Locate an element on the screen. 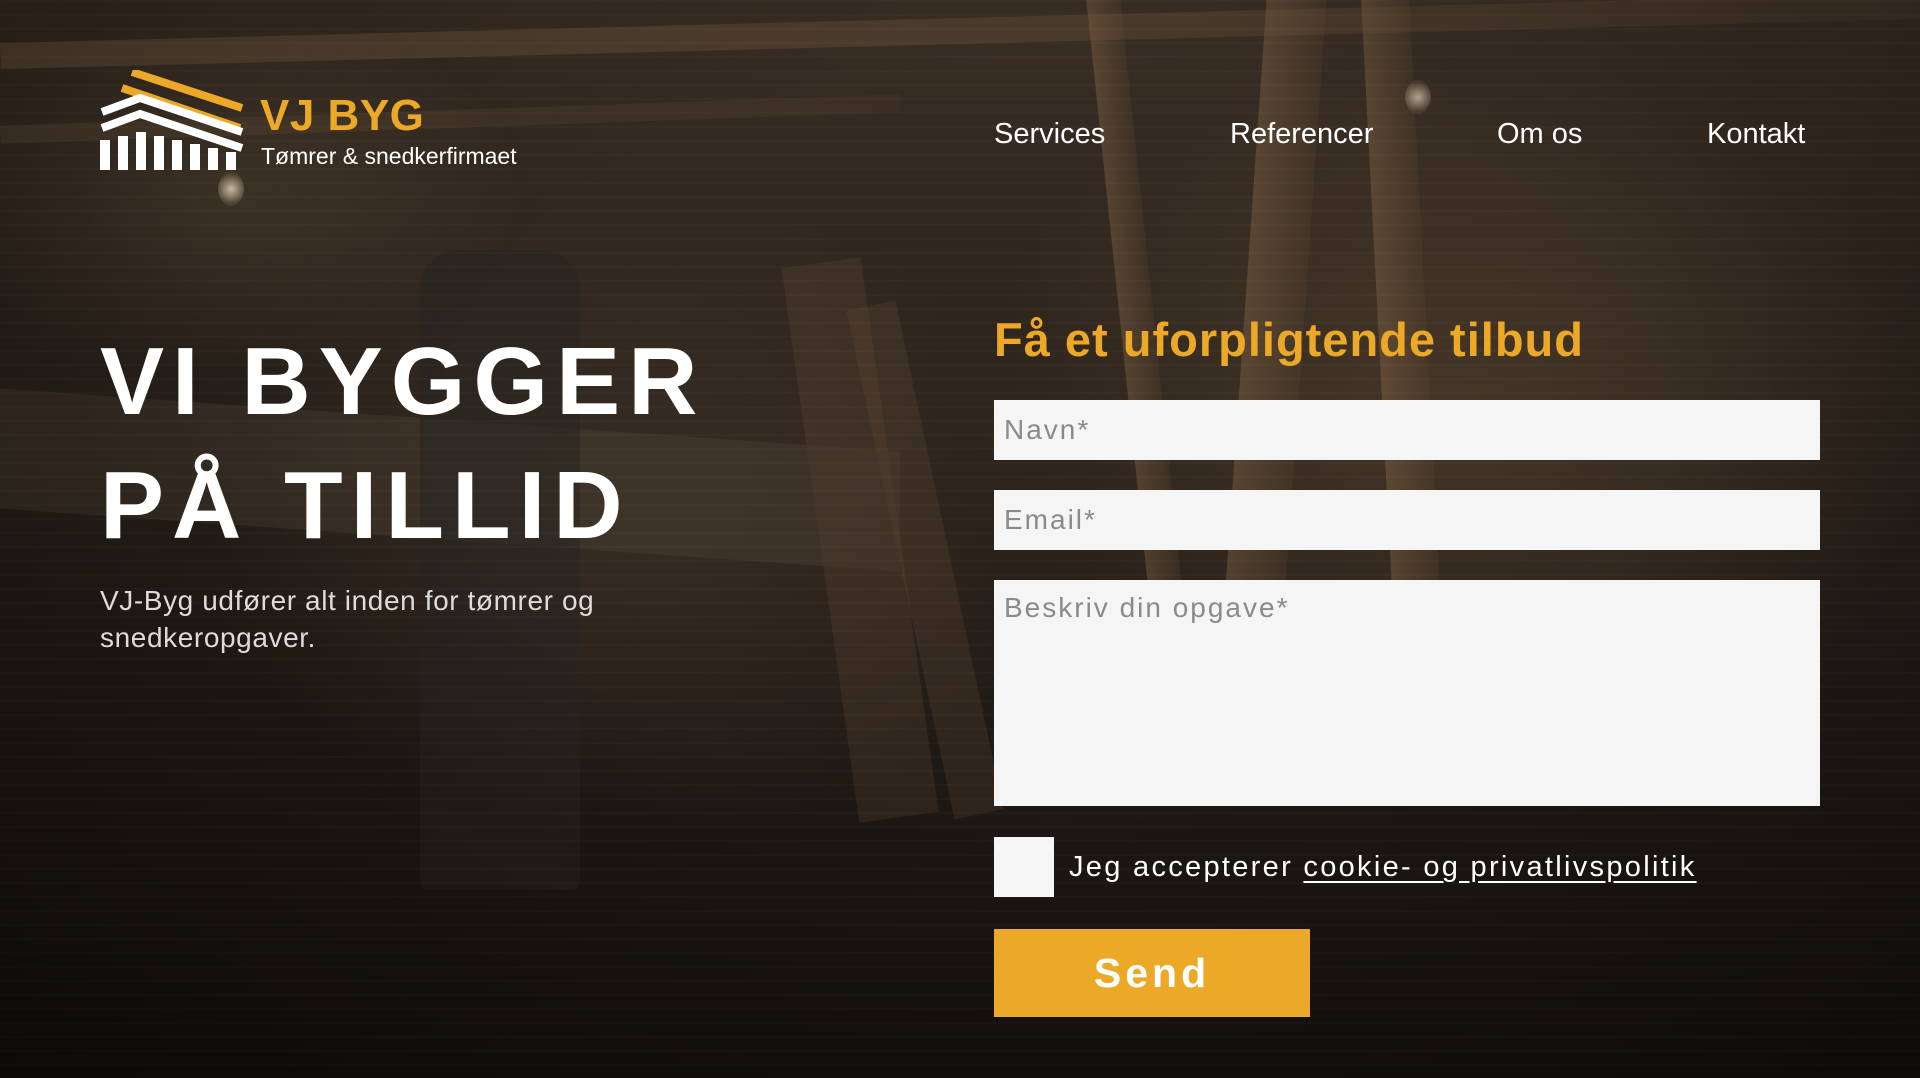 Image resolution: width=1920 pixels, height=1078 pixels. nav-item-kontakt: Kontakt is located at coordinates (1756, 134).